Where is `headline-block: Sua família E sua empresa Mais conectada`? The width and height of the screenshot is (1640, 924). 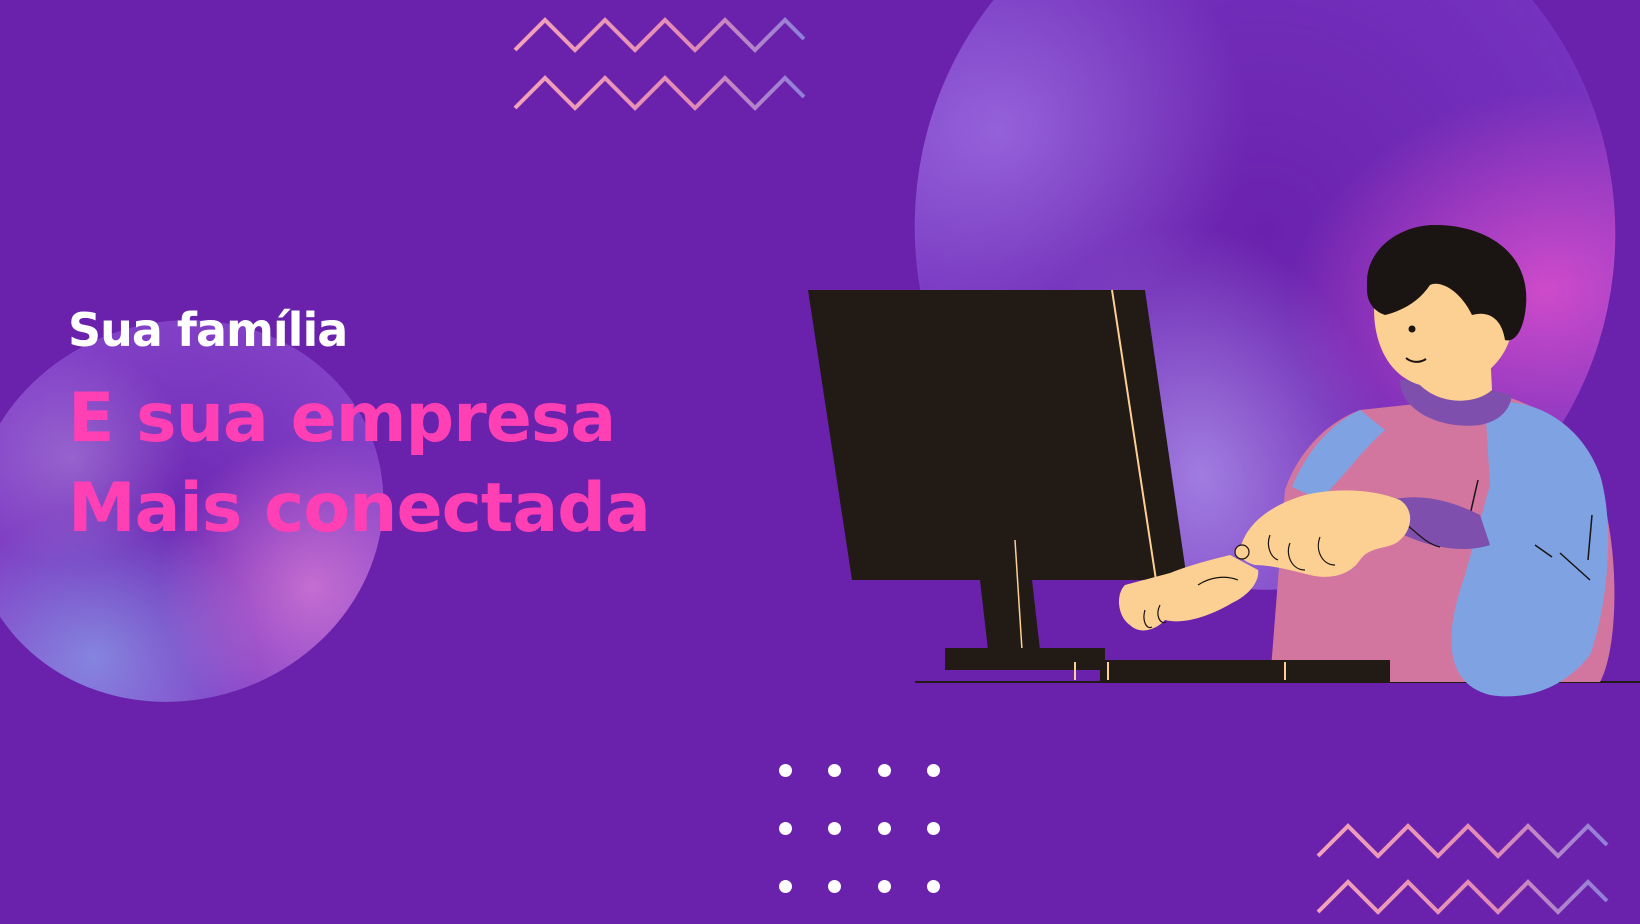 headline-block: Sua família E sua empresa Mais conectada is located at coordinates (359, 427).